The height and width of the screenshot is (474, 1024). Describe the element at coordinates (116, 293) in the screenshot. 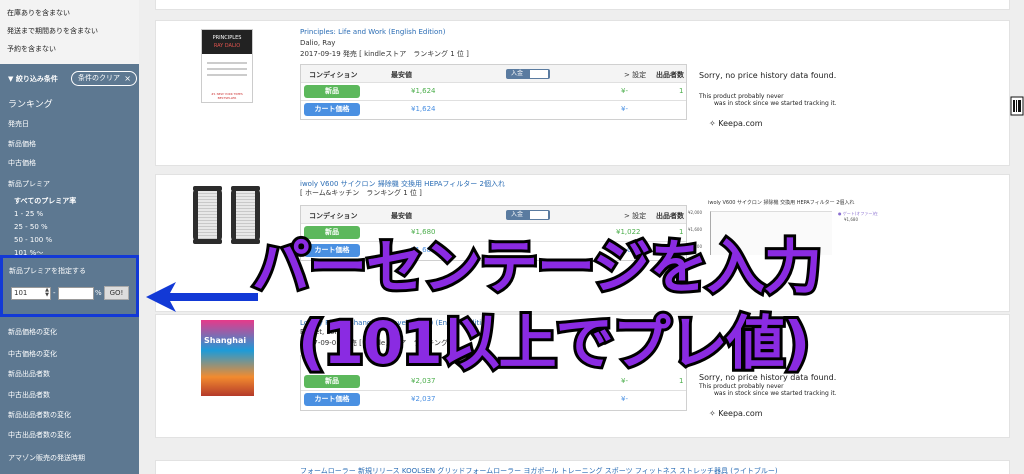

I see `go-button: GO!` at that location.